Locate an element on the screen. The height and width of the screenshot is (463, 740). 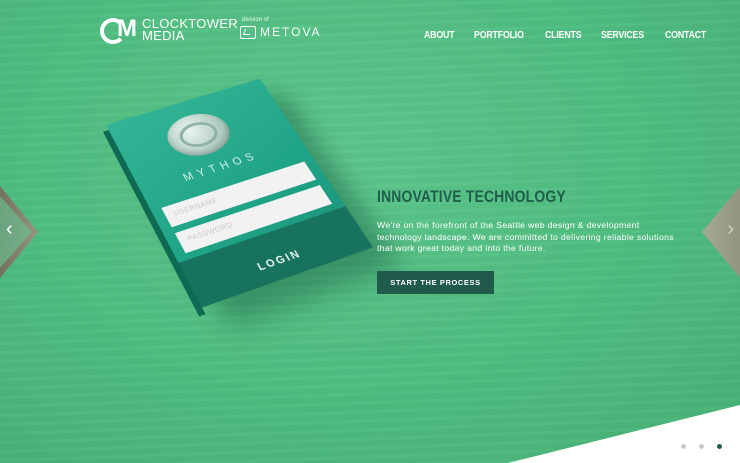
division-label: division of is located at coordinates (282, 20).